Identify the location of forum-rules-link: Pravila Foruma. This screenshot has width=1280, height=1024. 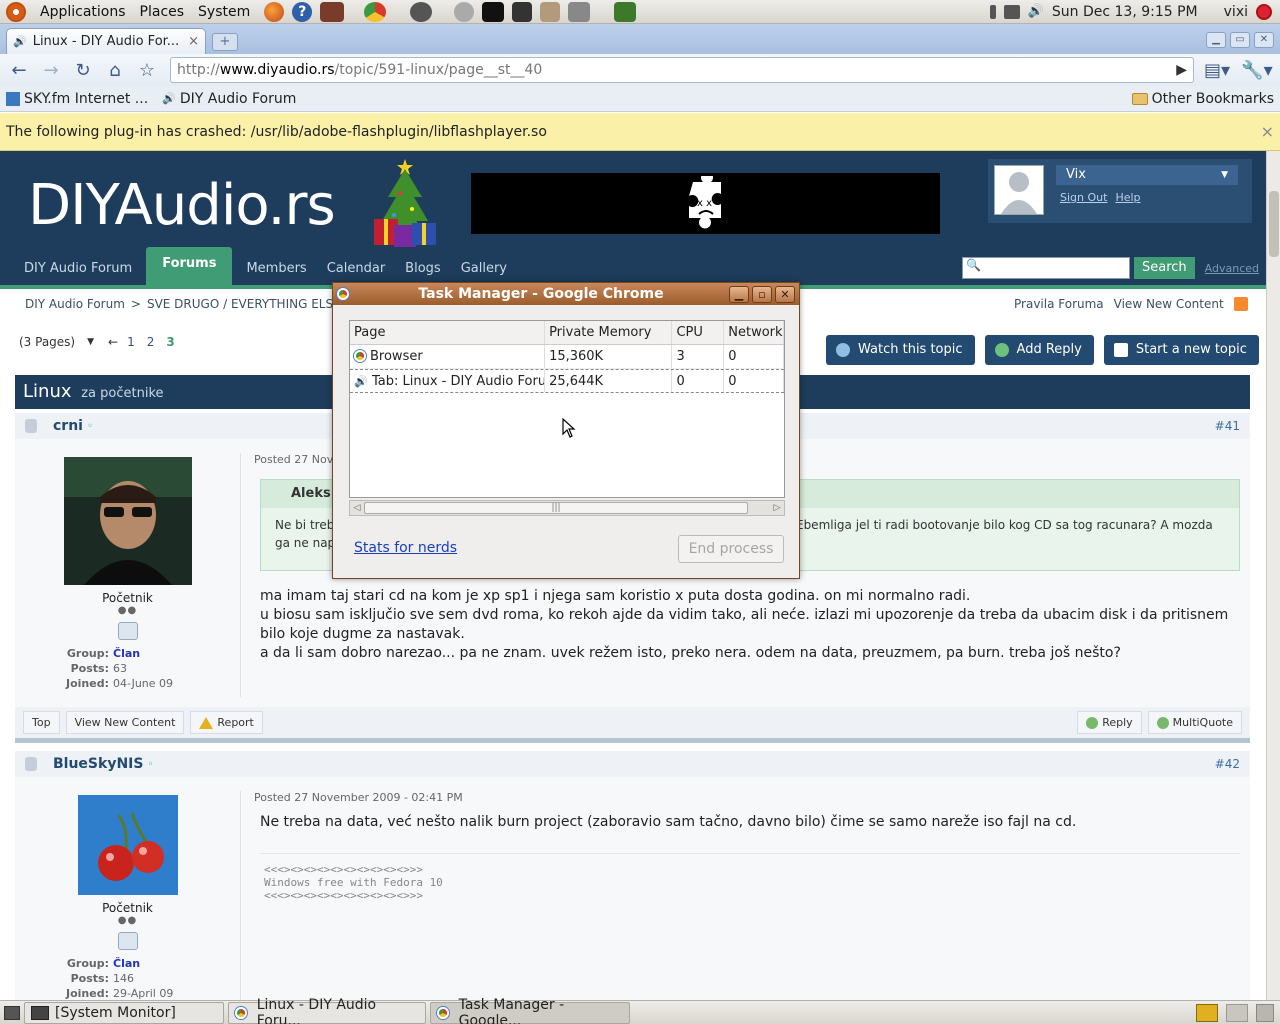
(1059, 304).